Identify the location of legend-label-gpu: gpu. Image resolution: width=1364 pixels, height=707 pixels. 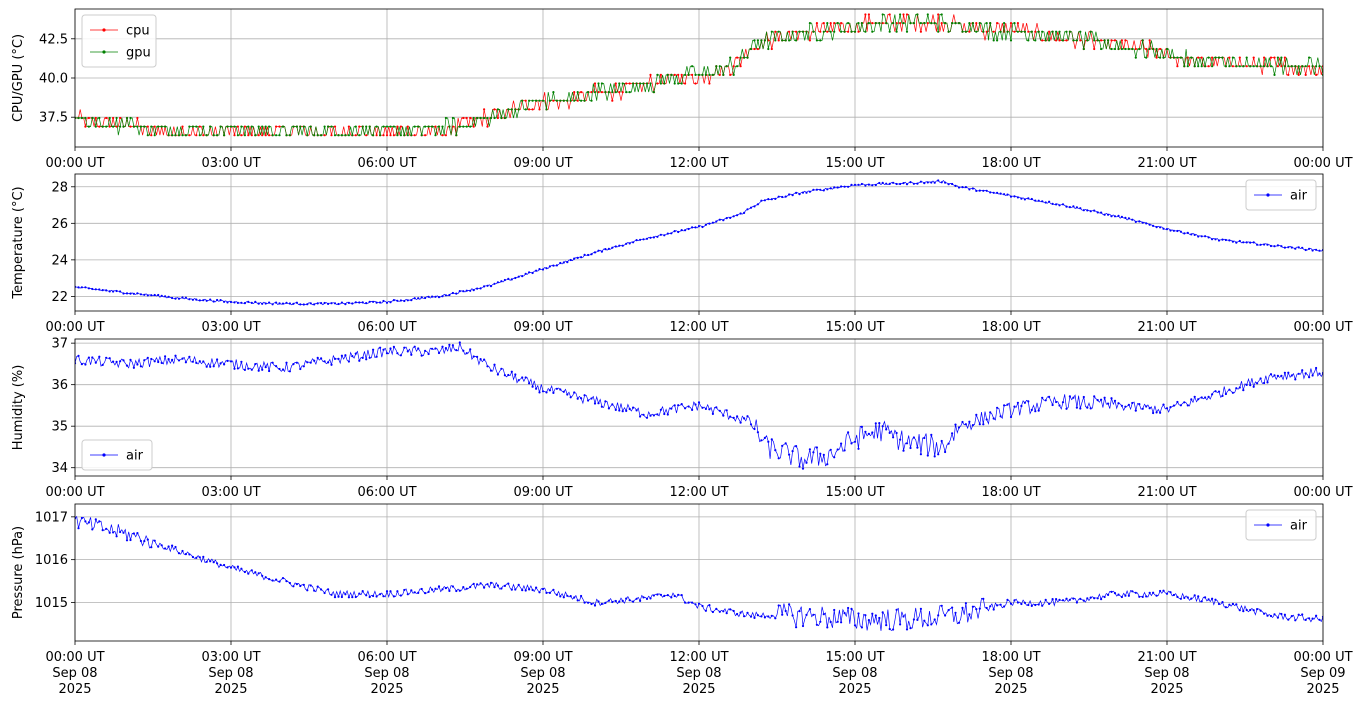
(138, 53).